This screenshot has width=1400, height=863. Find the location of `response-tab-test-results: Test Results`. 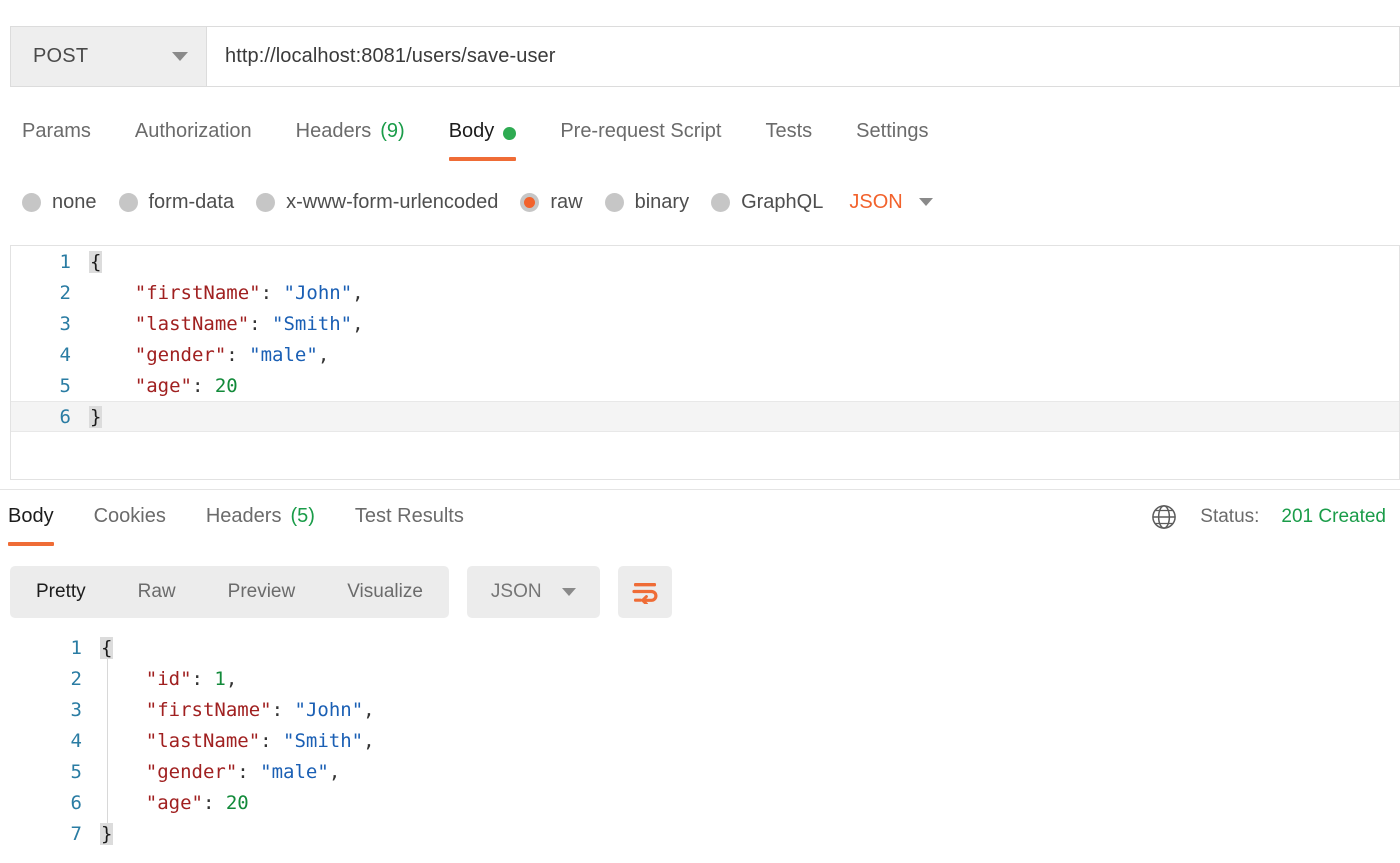

response-tab-test-results: Test Results is located at coordinates (409, 523).